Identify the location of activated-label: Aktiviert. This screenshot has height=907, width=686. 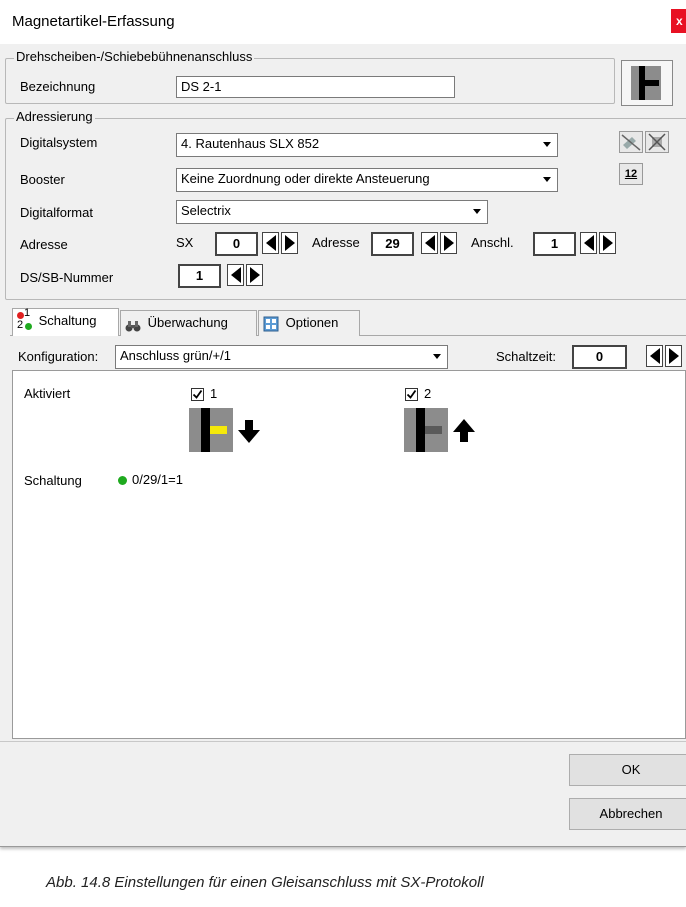
(47, 393).